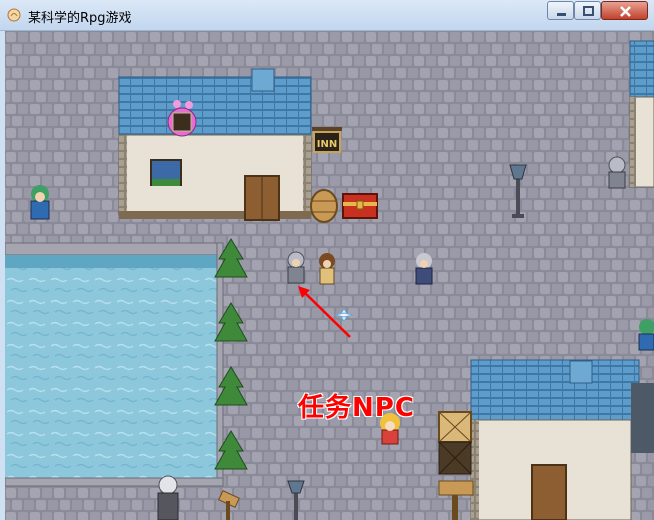 This screenshot has height=520, width=654. I want to click on quest-npc-annotation: 任务NPC, so click(356, 408).